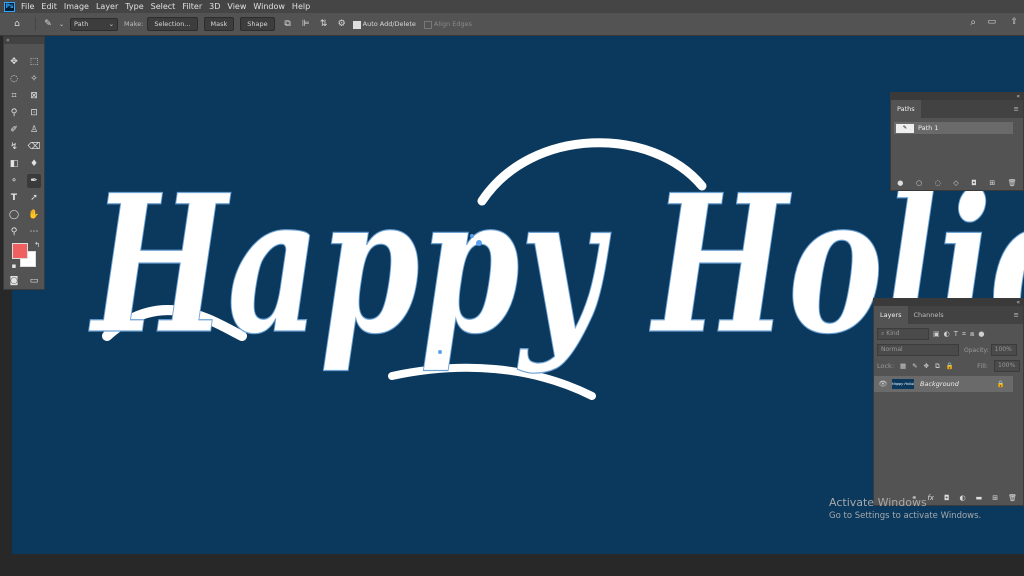 The image size is (1024, 576). I want to click on filter-smart-object-icon: ⧈, so click(972, 334).